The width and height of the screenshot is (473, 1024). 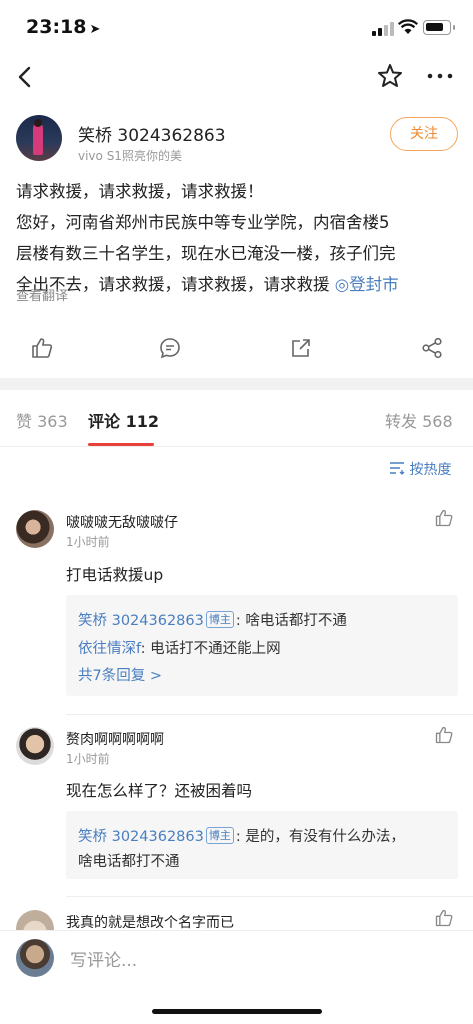 What do you see at coordinates (130, 156) in the screenshot?
I see `device-label: vivo S1照亮你的美` at bounding box center [130, 156].